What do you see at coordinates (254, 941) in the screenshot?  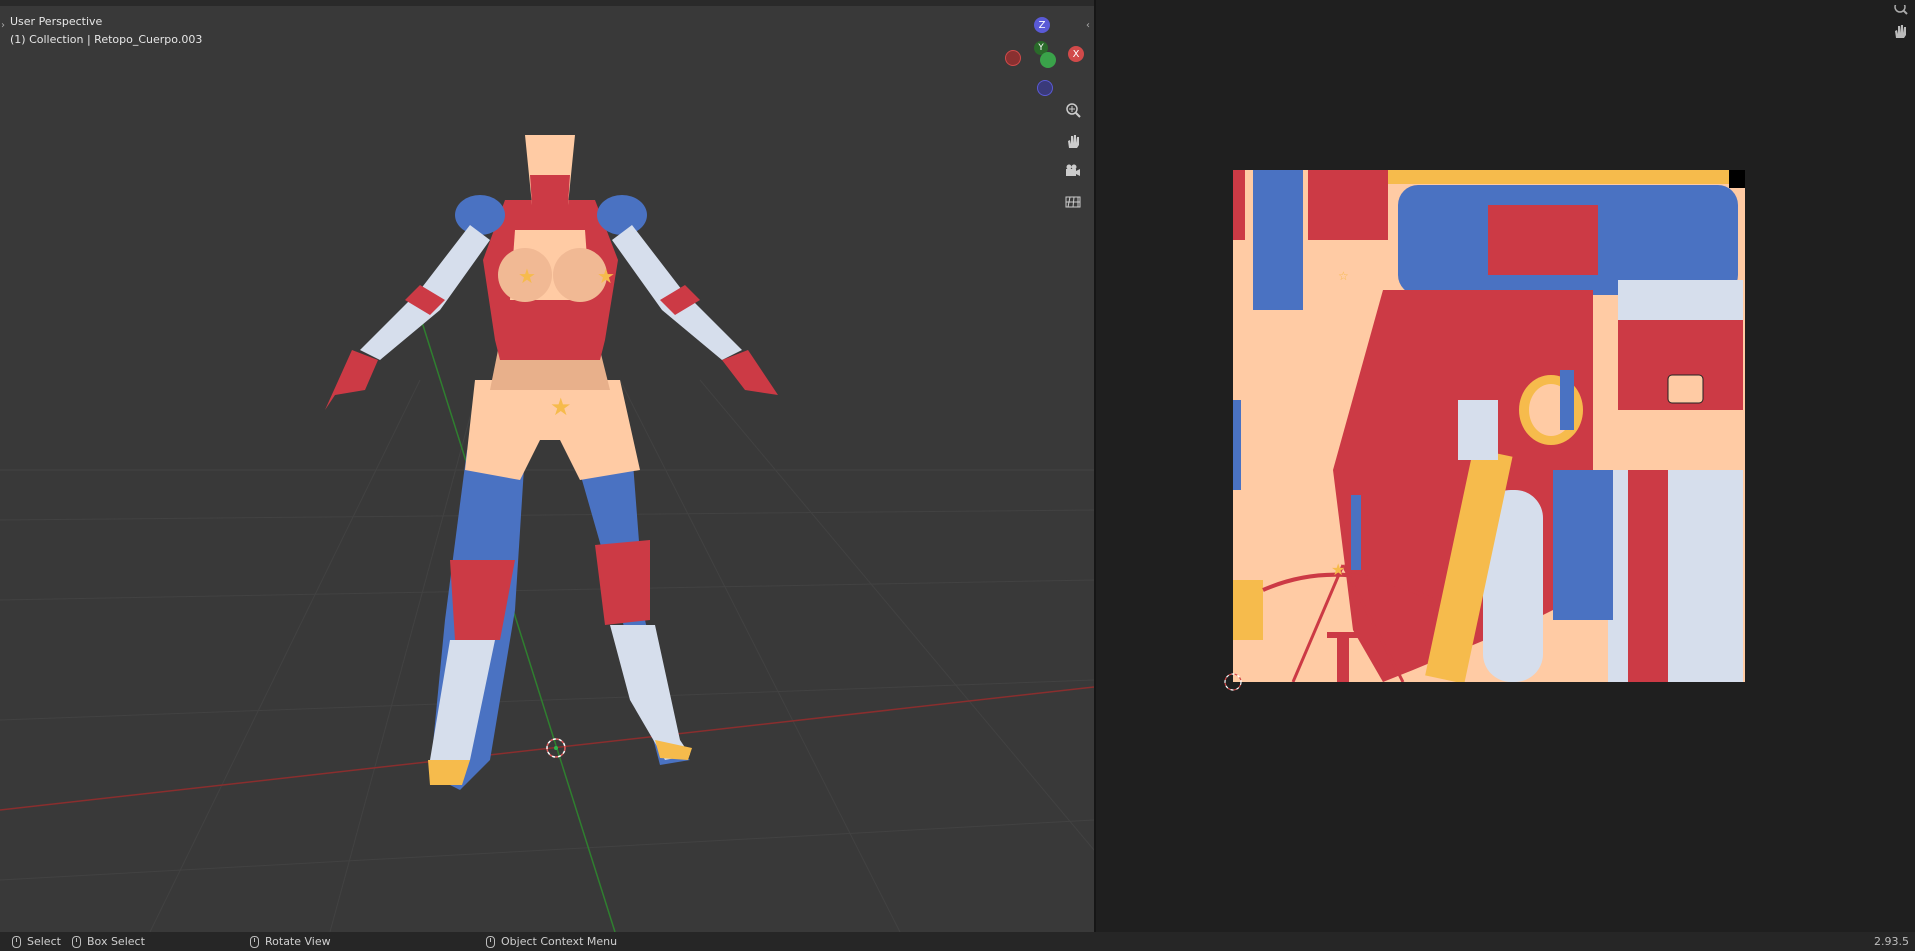 I see `mouse-middle-icon` at bounding box center [254, 941].